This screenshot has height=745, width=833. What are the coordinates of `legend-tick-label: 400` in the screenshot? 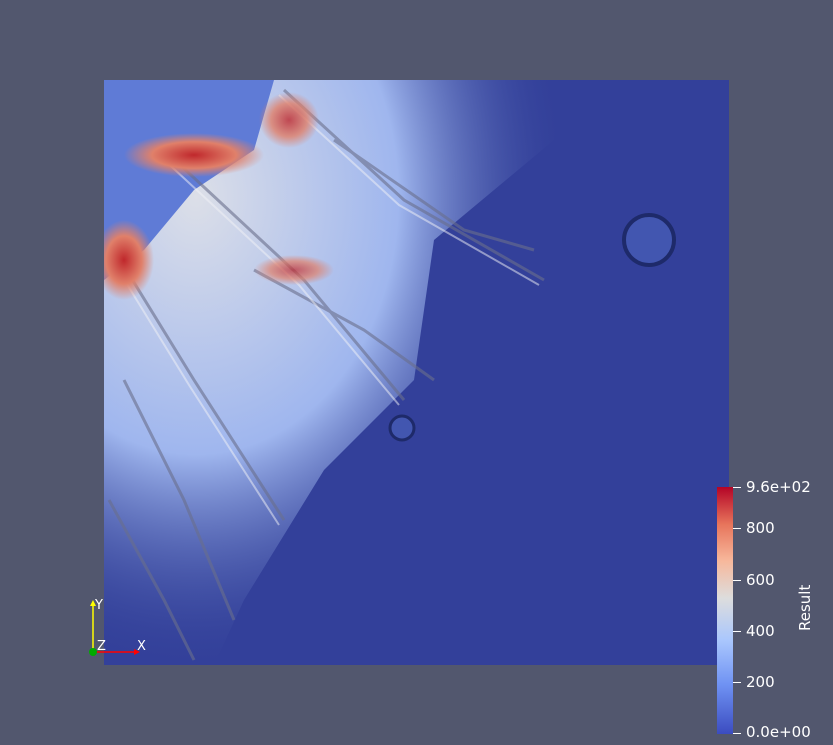 It's located at (760, 631).